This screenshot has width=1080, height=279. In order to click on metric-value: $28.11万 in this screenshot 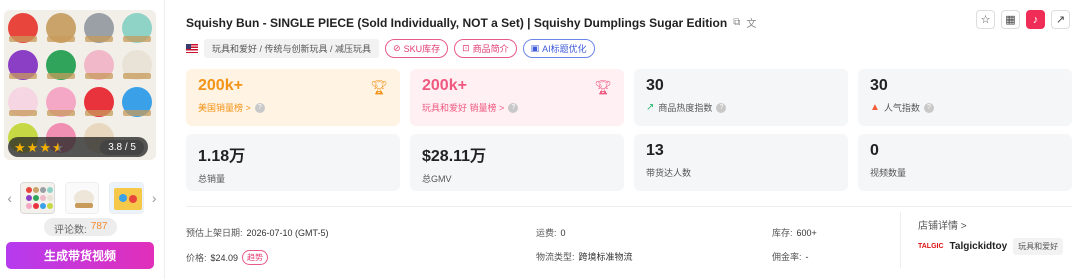, I will do `click(454, 156)`.